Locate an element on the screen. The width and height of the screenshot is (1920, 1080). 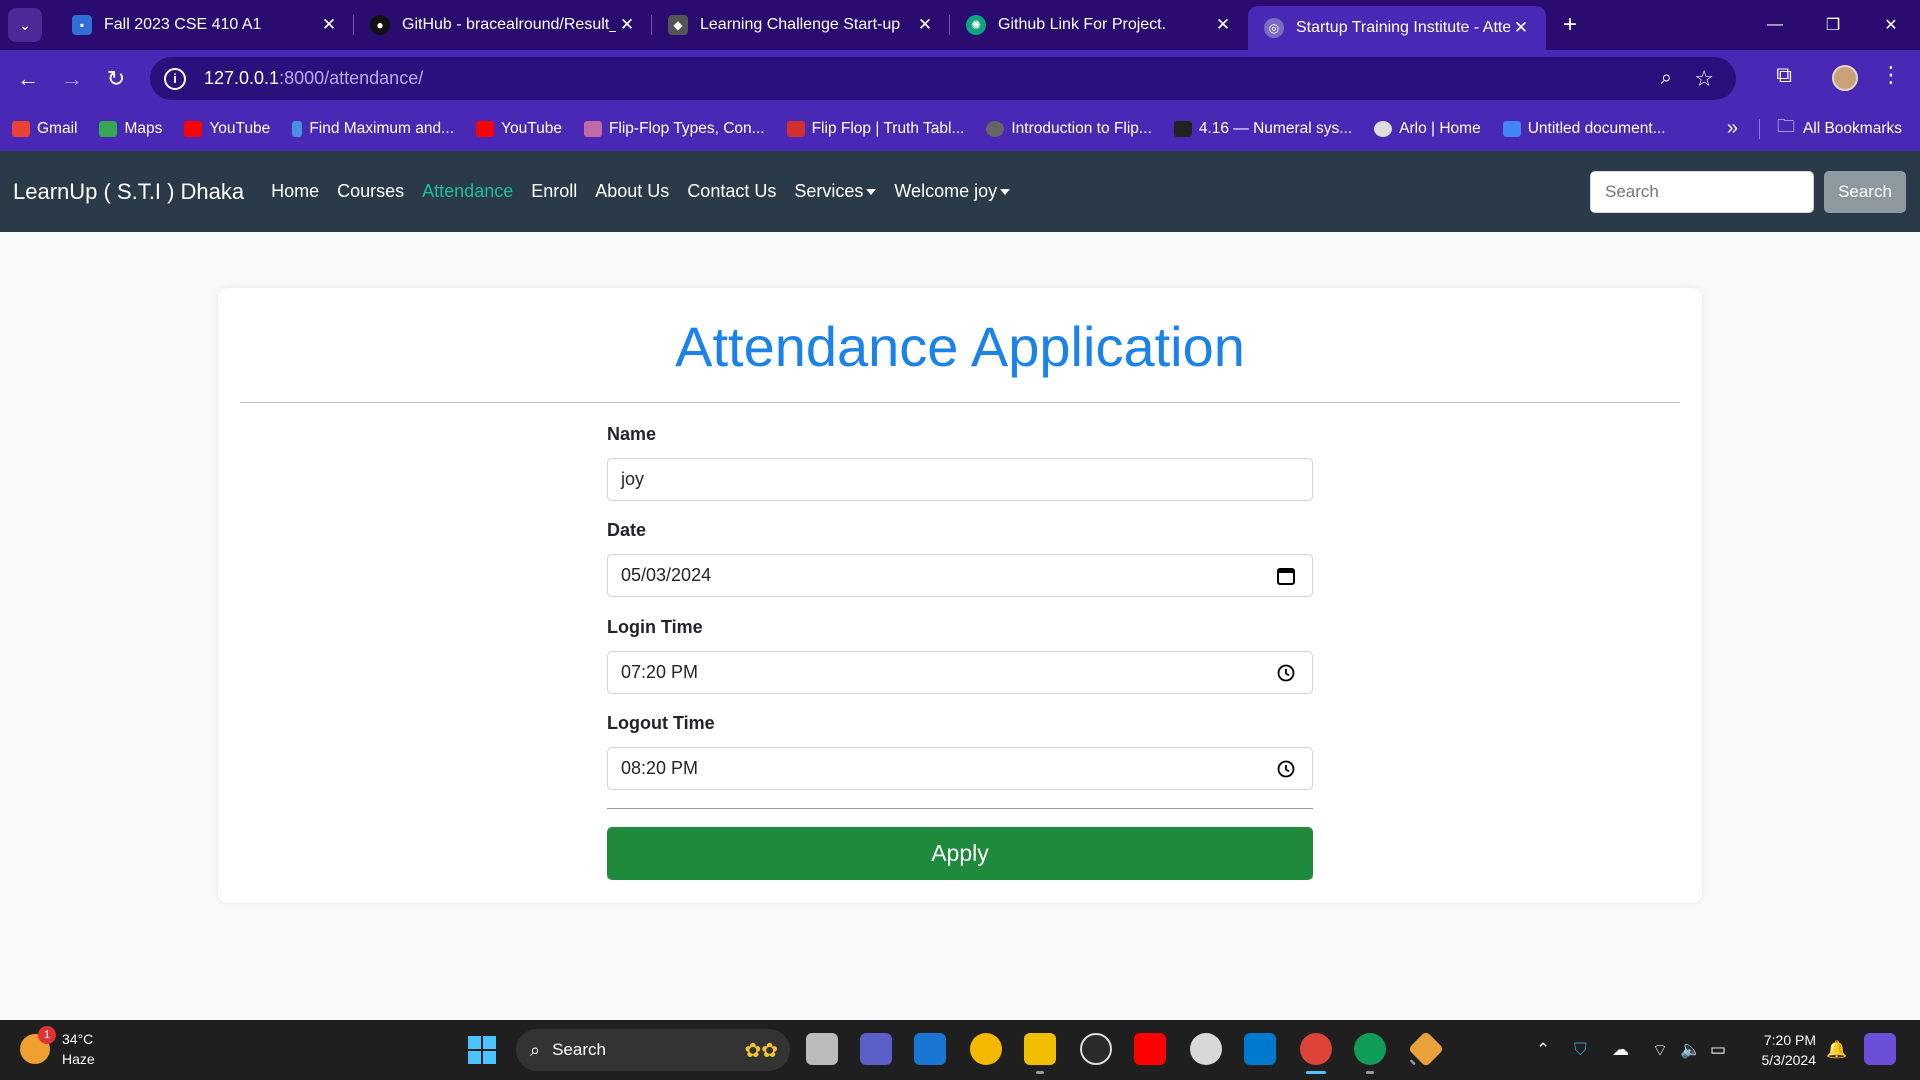
classroom-icon: ▪ is located at coordinates (82, 25).